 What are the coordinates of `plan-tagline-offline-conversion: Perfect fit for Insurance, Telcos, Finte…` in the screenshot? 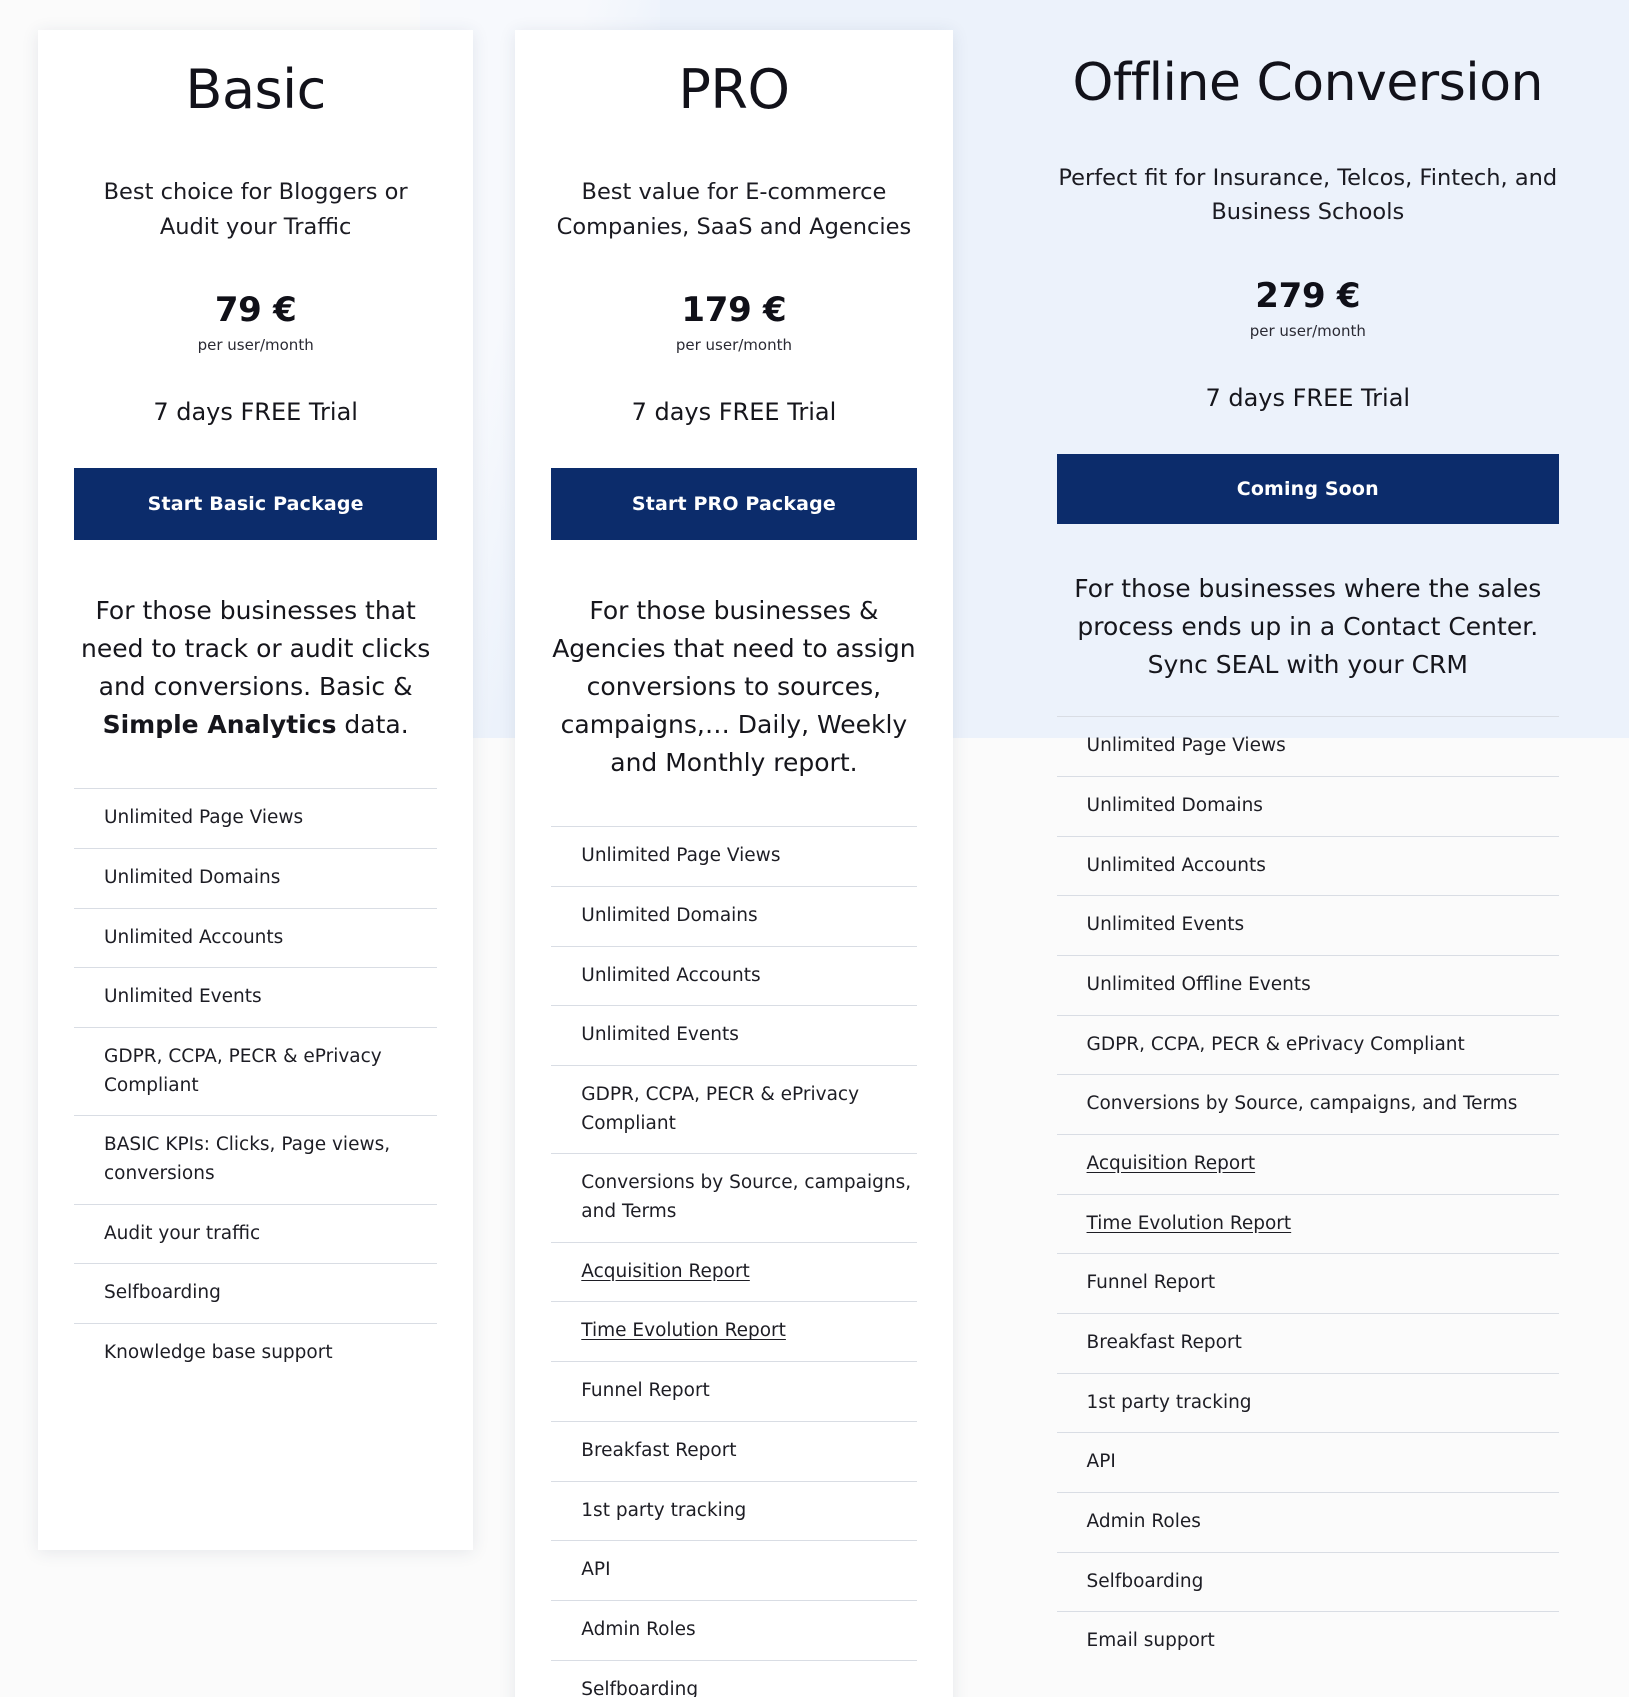 It's located at (1308, 195).